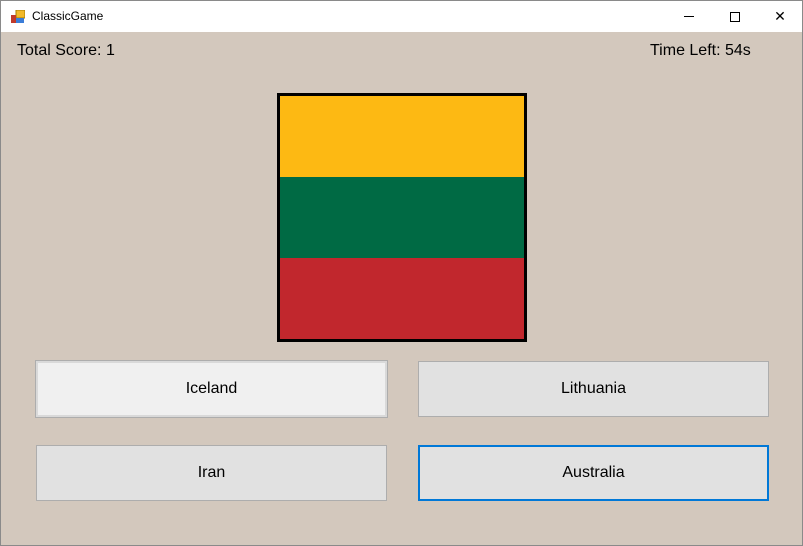 This screenshot has width=803, height=546. What do you see at coordinates (68, 16) in the screenshot?
I see `window-title: ClassicGame` at bounding box center [68, 16].